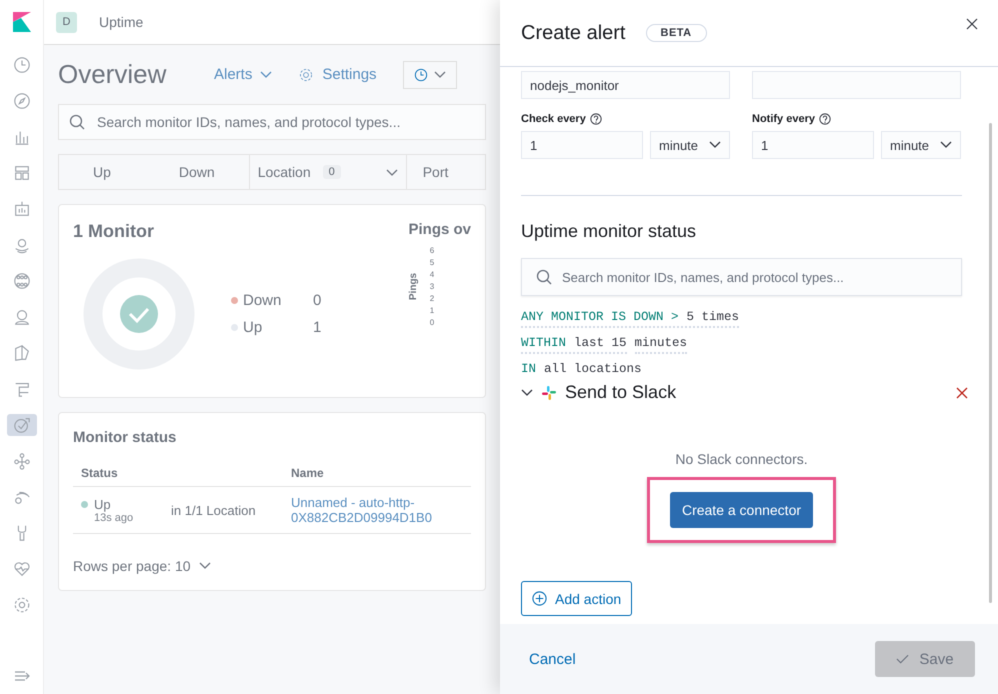 The height and width of the screenshot is (694, 998). Describe the element at coordinates (21, 281) in the screenshot. I see `grid-dots-icon` at that location.